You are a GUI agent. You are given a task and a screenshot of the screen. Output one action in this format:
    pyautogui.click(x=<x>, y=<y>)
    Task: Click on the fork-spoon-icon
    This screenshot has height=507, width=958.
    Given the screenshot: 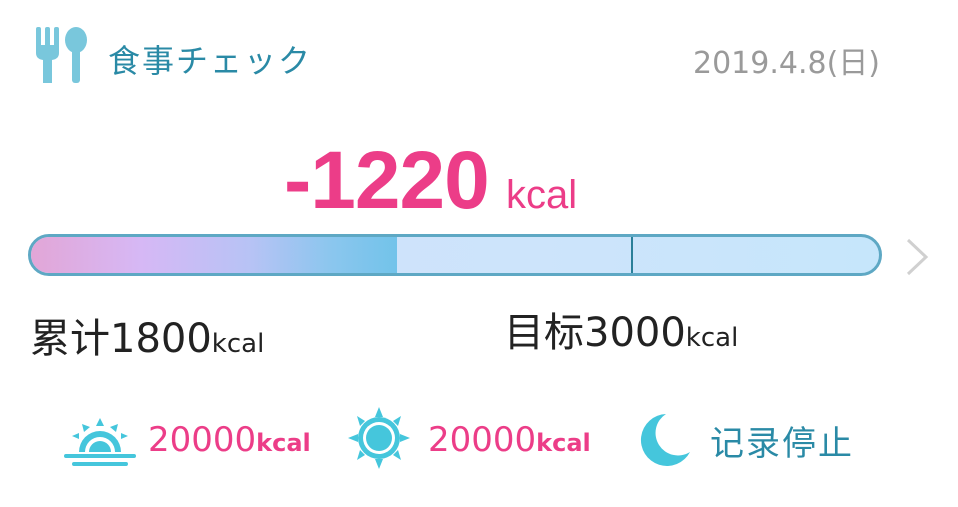 What is the action you would take?
    pyautogui.click(x=61, y=55)
    